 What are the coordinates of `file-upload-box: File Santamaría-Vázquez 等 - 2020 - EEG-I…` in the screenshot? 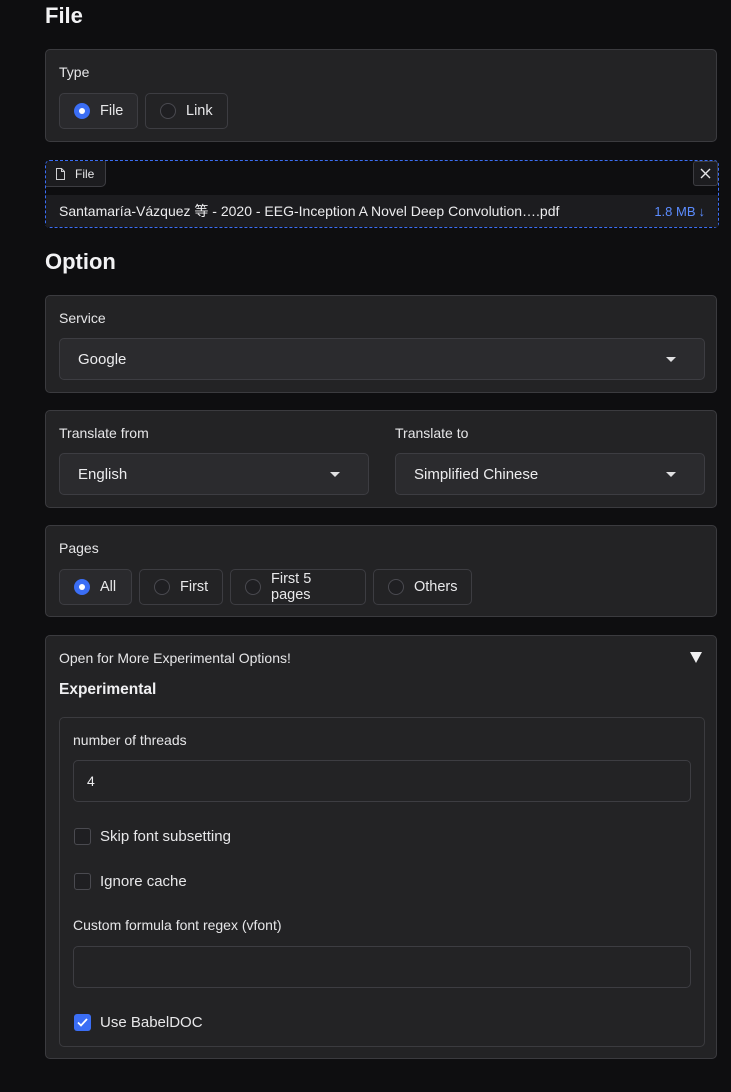 It's located at (382, 194).